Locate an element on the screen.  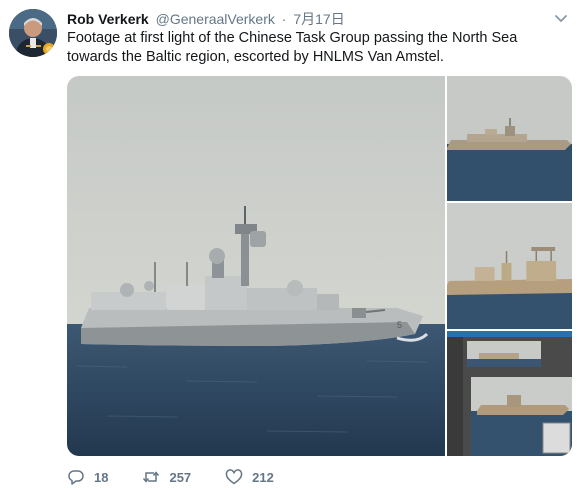
media-image-screen-capture is located at coordinates (509, 393).